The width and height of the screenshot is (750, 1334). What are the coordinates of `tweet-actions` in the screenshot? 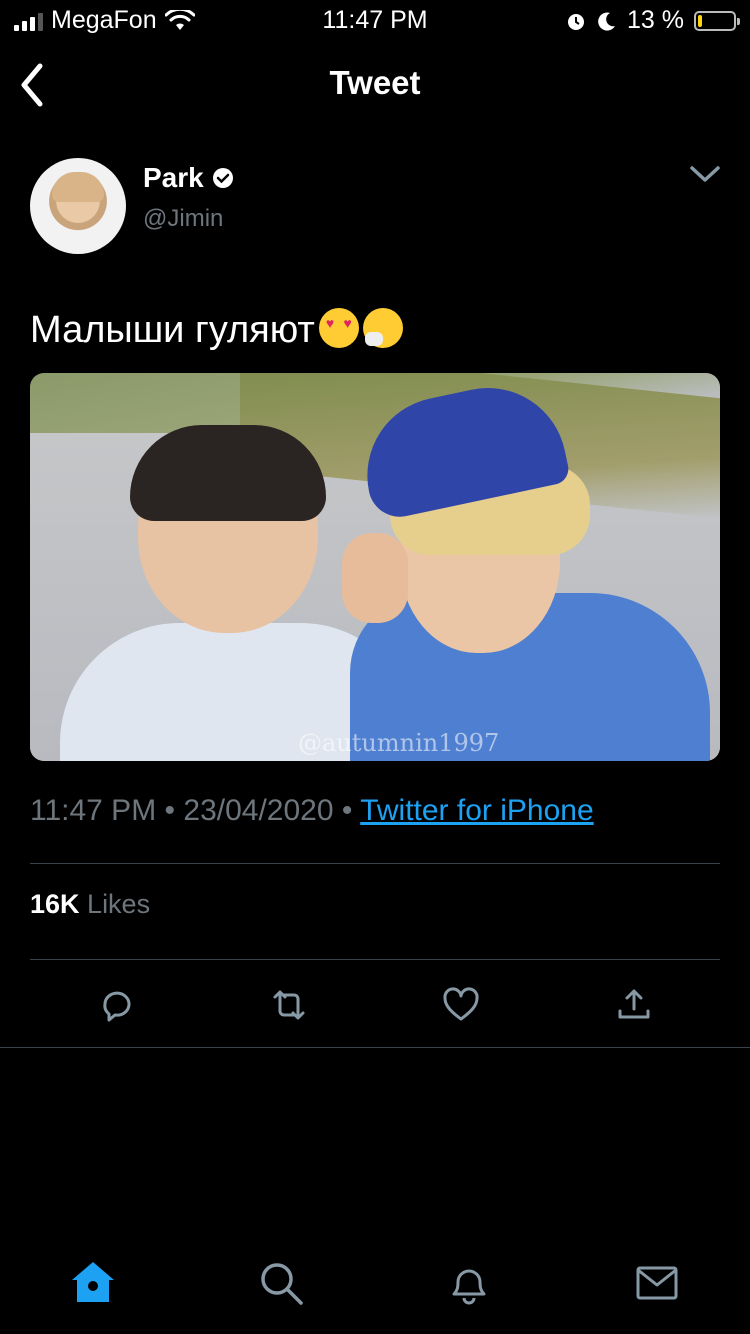 It's located at (375, 1005).